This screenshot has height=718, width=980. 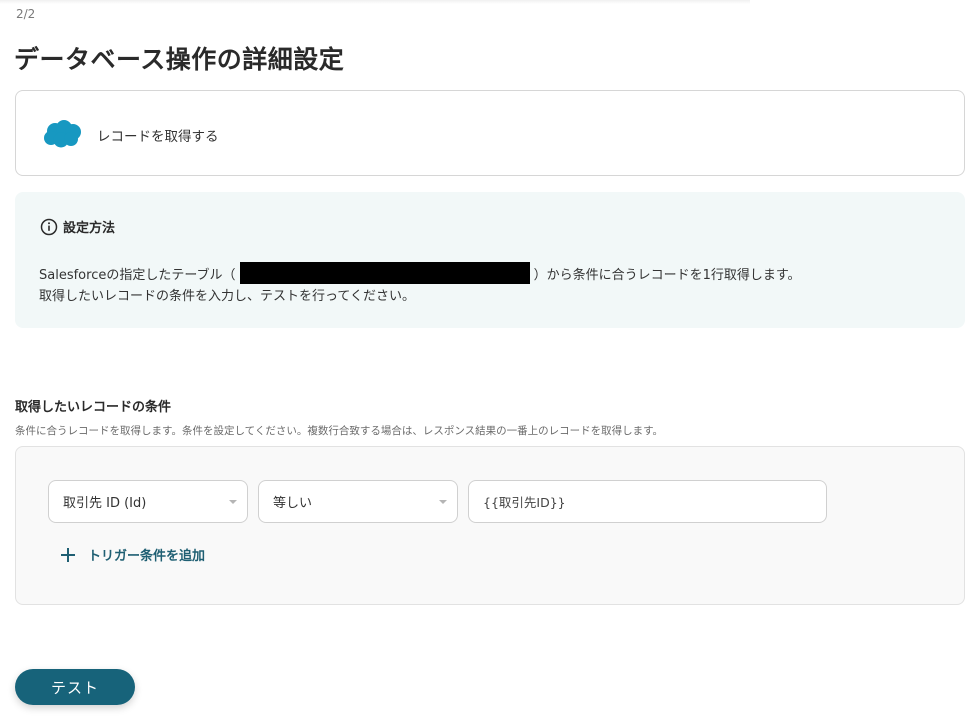 What do you see at coordinates (93, 407) in the screenshot?
I see `conditions-title: 取得したいレコードの条件` at bounding box center [93, 407].